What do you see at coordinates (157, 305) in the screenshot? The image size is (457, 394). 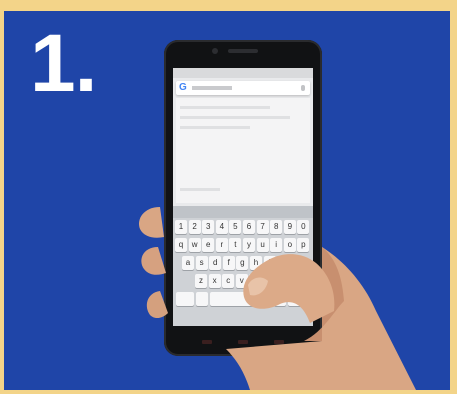 I see `ring-finger` at bounding box center [157, 305].